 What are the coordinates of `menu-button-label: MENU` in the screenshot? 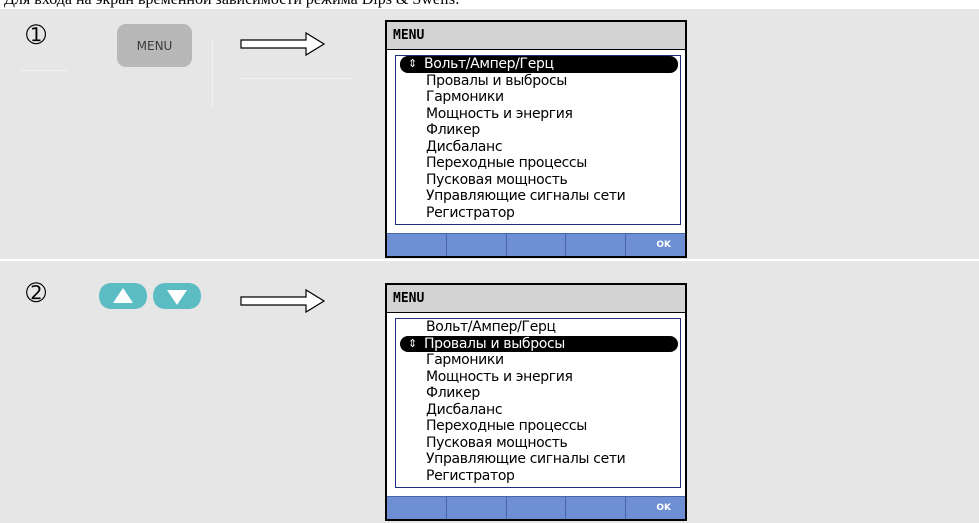 It's located at (154, 45).